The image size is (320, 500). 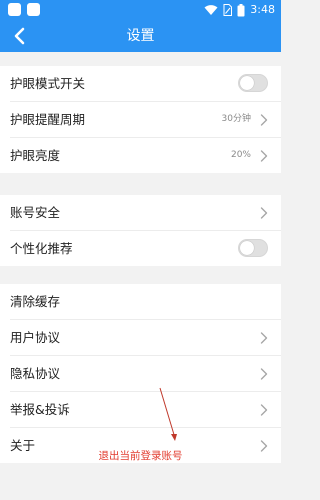 What do you see at coordinates (48, 119) in the screenshot?
I see `row-label: 护眼提醒周期` at bounding box center [48, 119].